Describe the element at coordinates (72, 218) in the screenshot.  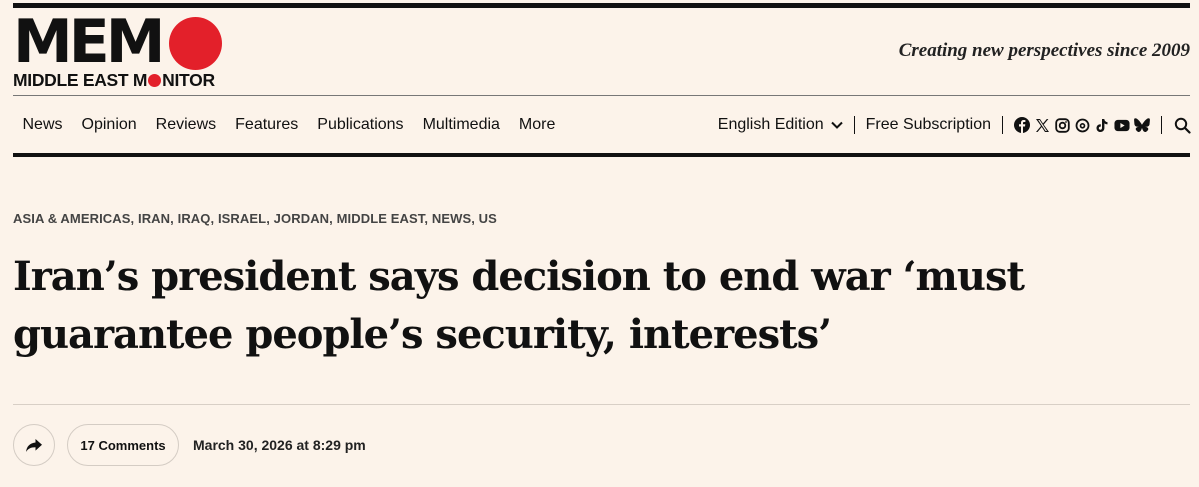
I see `category-link: ASIA & AMERICAS` at that location.